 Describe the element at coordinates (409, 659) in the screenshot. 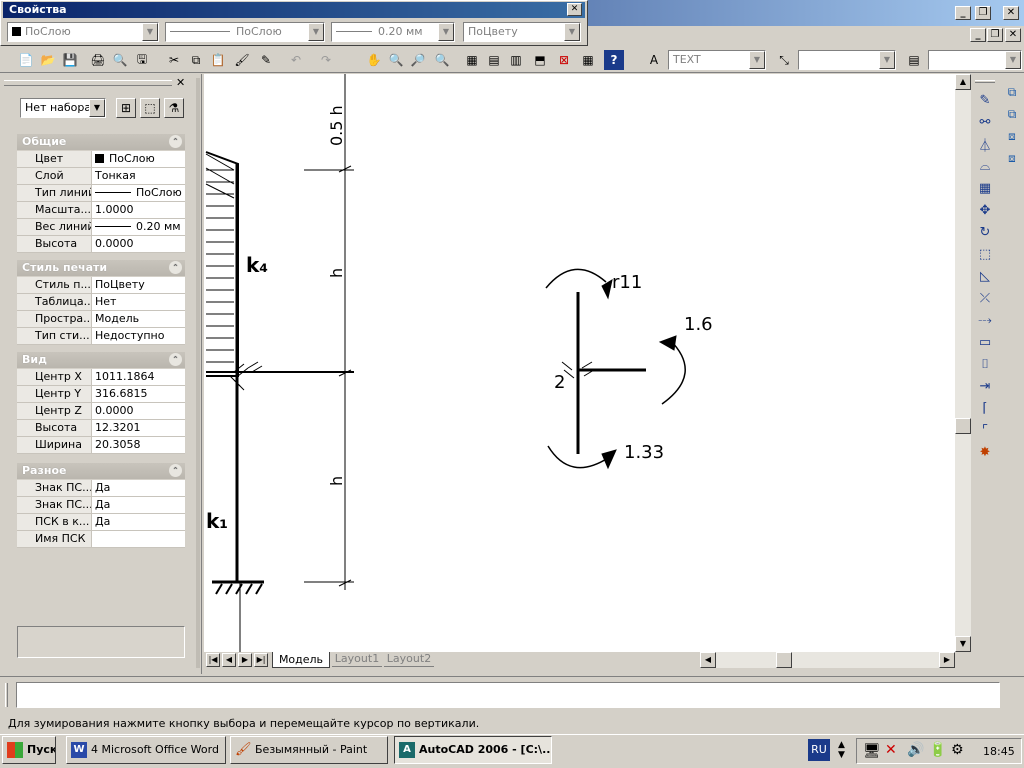

I see `tab-layout2: Layout2` at that location.